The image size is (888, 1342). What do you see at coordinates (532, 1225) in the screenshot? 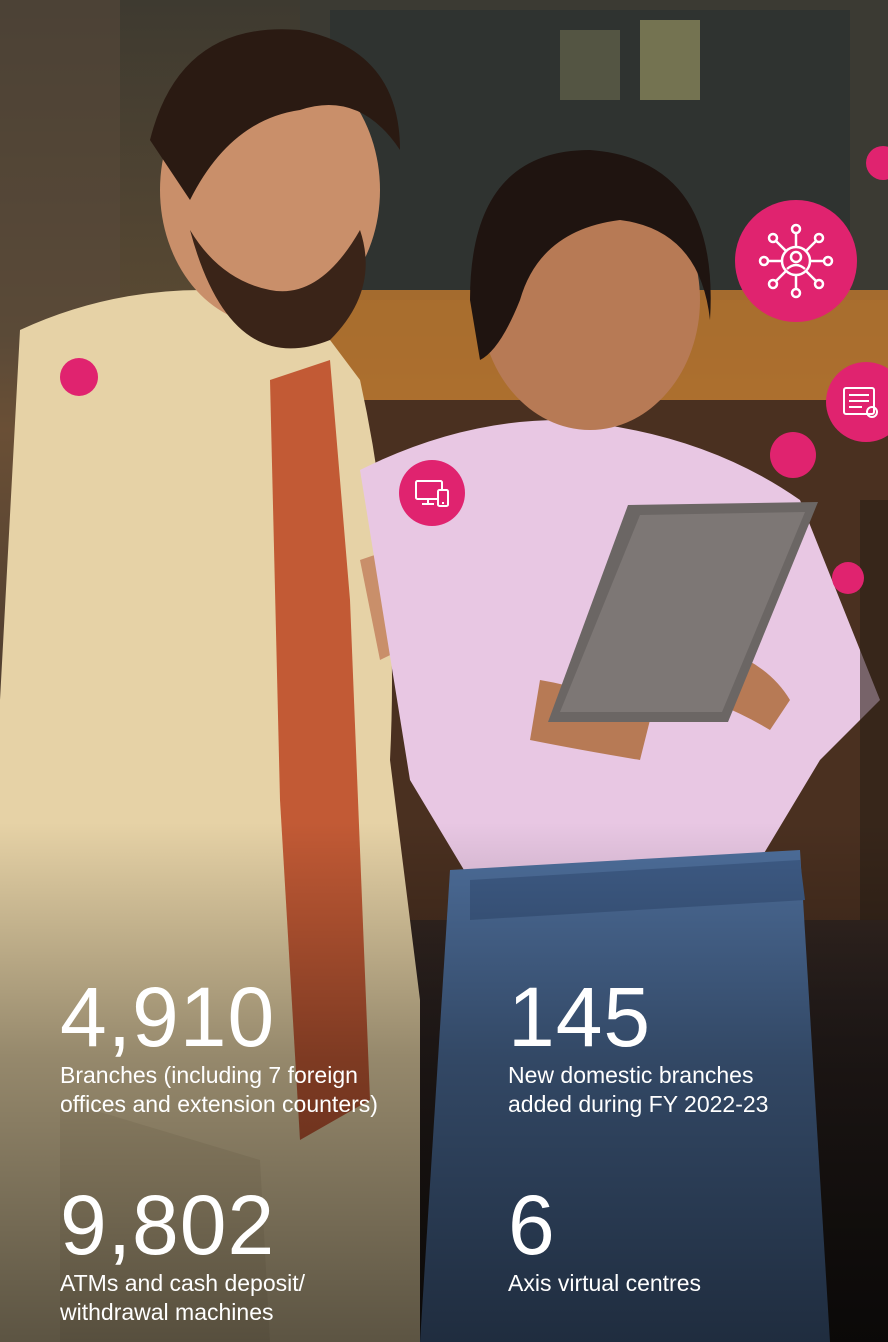
I see `stat-virtual-centres-value: 6` at bounding box center [532, 1225].